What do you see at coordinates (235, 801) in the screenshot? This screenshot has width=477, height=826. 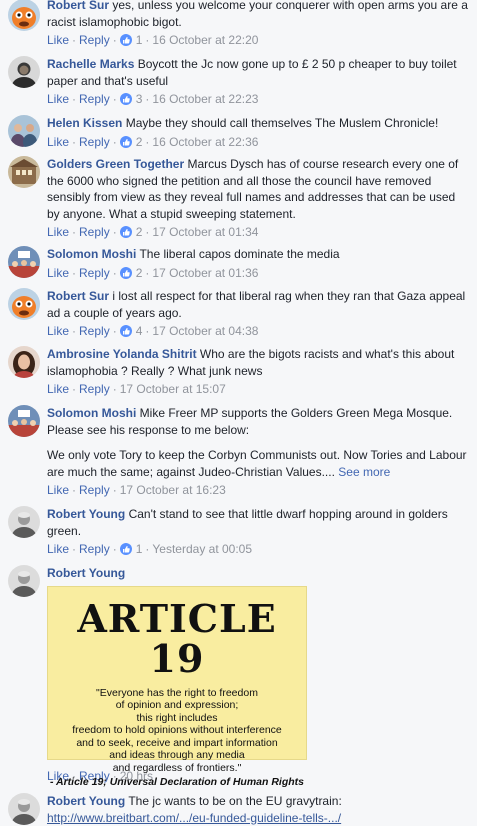 I see `comment-text: The jc wants to be on the EU gravytrain:` at bounding box center [235, 801].